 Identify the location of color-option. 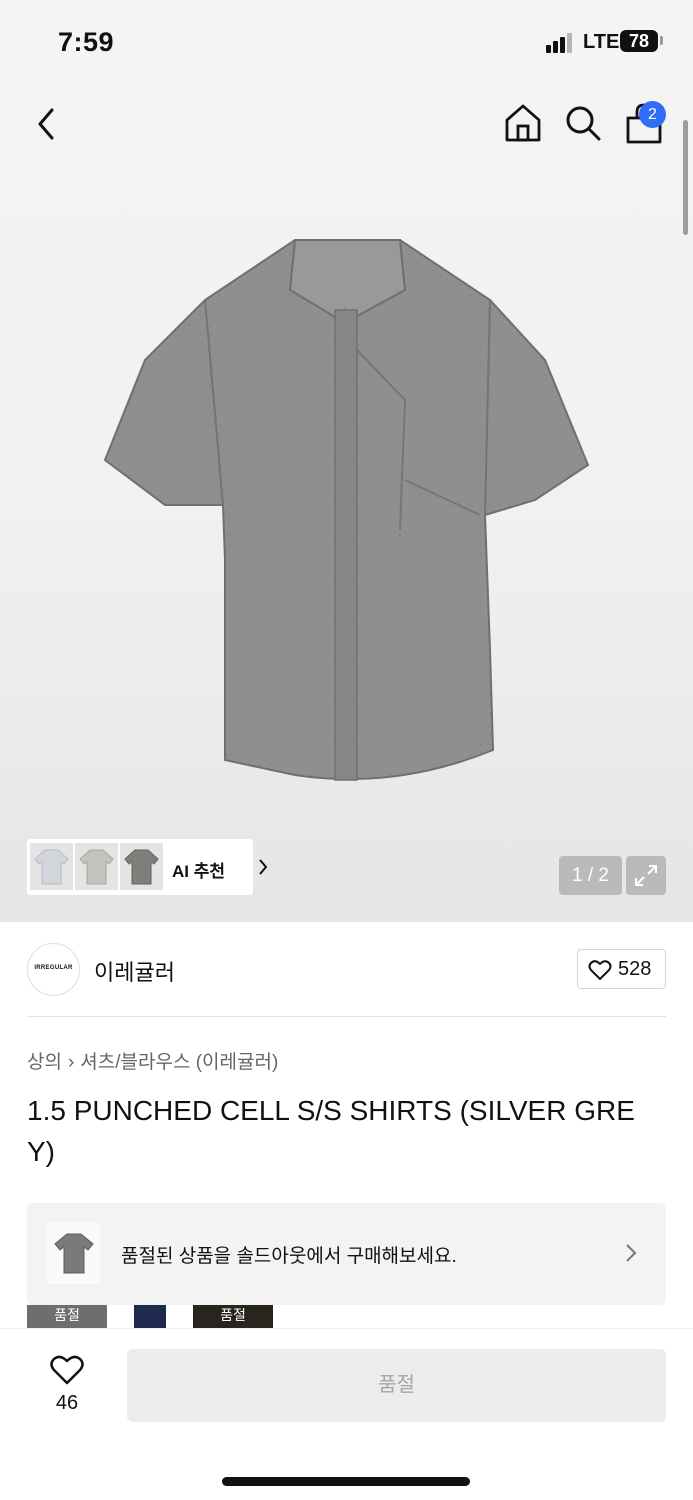
(150, 1317).